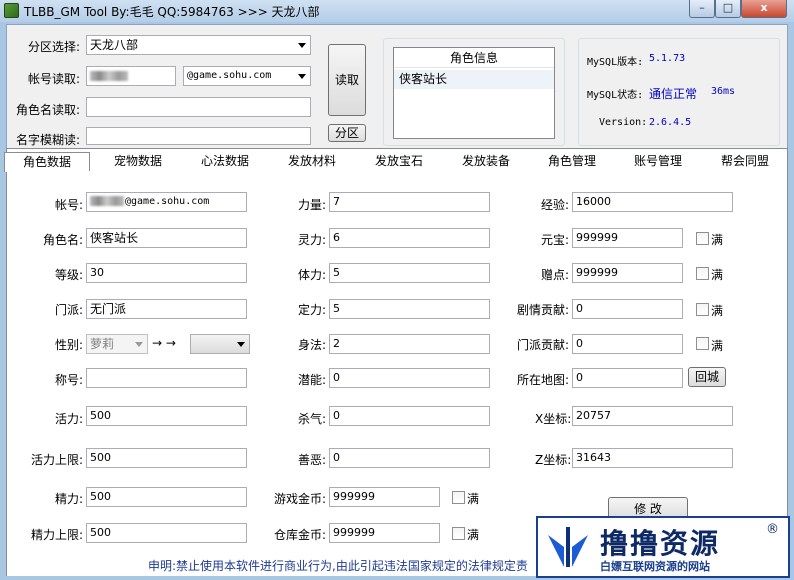 Image resolution: width=794 pixels, height=580 pixels. I want to click on story-contrib-label: 剧情贡献:, so click(543, 310).